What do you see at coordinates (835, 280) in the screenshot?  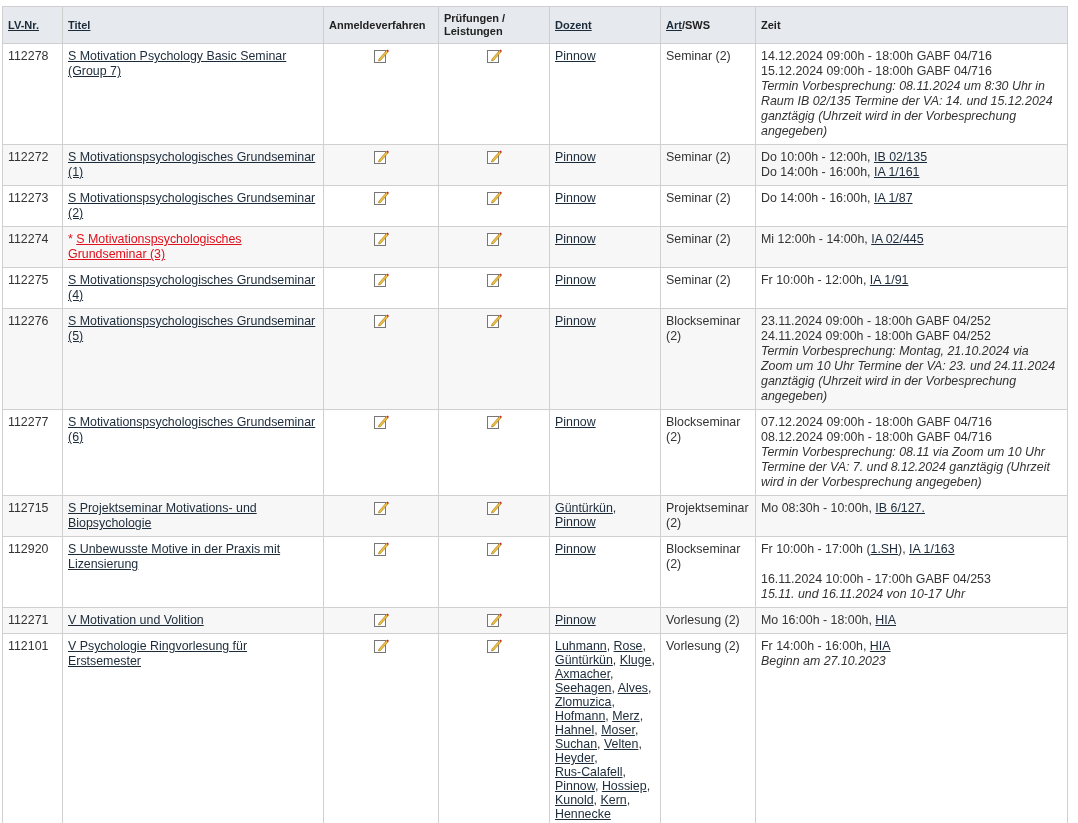 I see `time-text: Fr 10:00h - 12:00h, IA 1/91` at bounding box center [835, 280].